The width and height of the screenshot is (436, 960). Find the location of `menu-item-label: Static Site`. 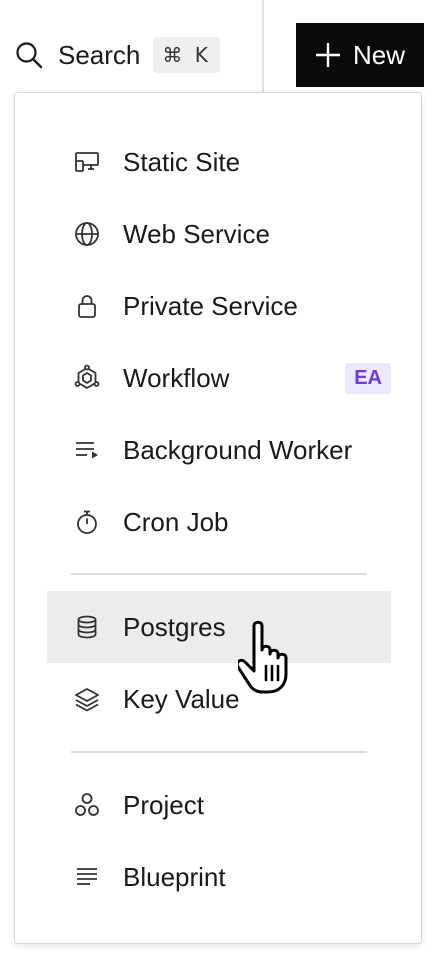

menu-item-label: Static Site is located at coordinates (182, 161).